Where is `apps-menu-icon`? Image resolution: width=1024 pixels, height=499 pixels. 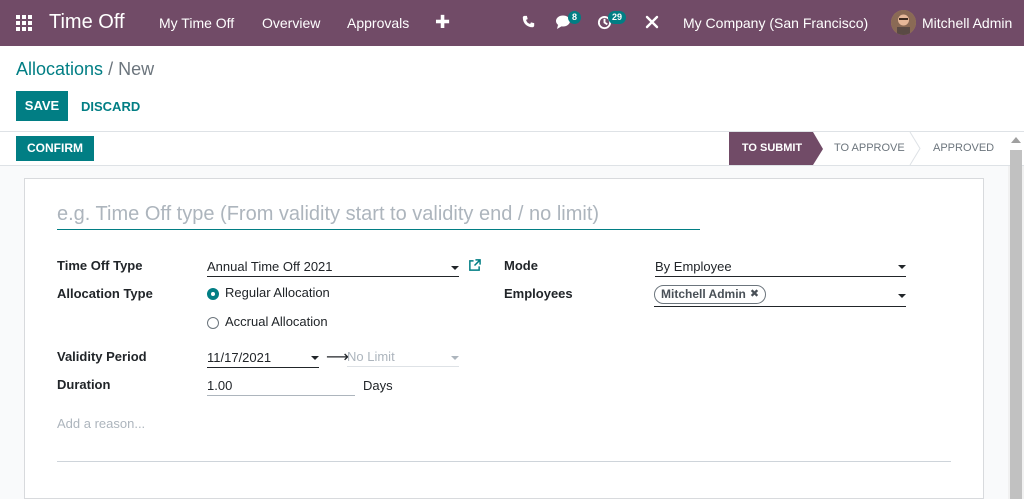
apps-menu-icon is located at coordinates (24, 23).